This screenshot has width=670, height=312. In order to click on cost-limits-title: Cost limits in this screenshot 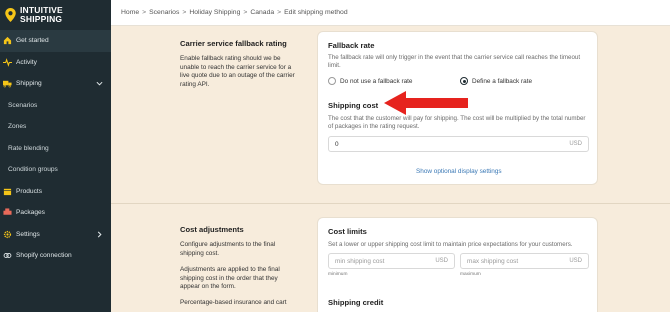, I will do `click(347, 231)`.